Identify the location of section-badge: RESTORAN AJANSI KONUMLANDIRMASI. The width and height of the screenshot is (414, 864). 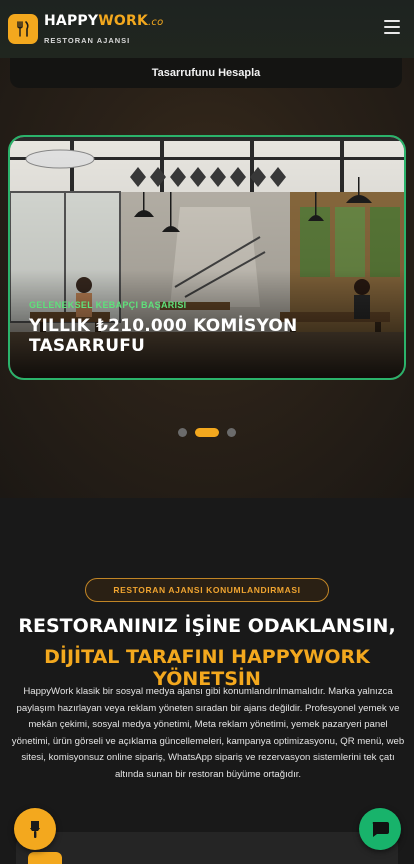
(207, 590).